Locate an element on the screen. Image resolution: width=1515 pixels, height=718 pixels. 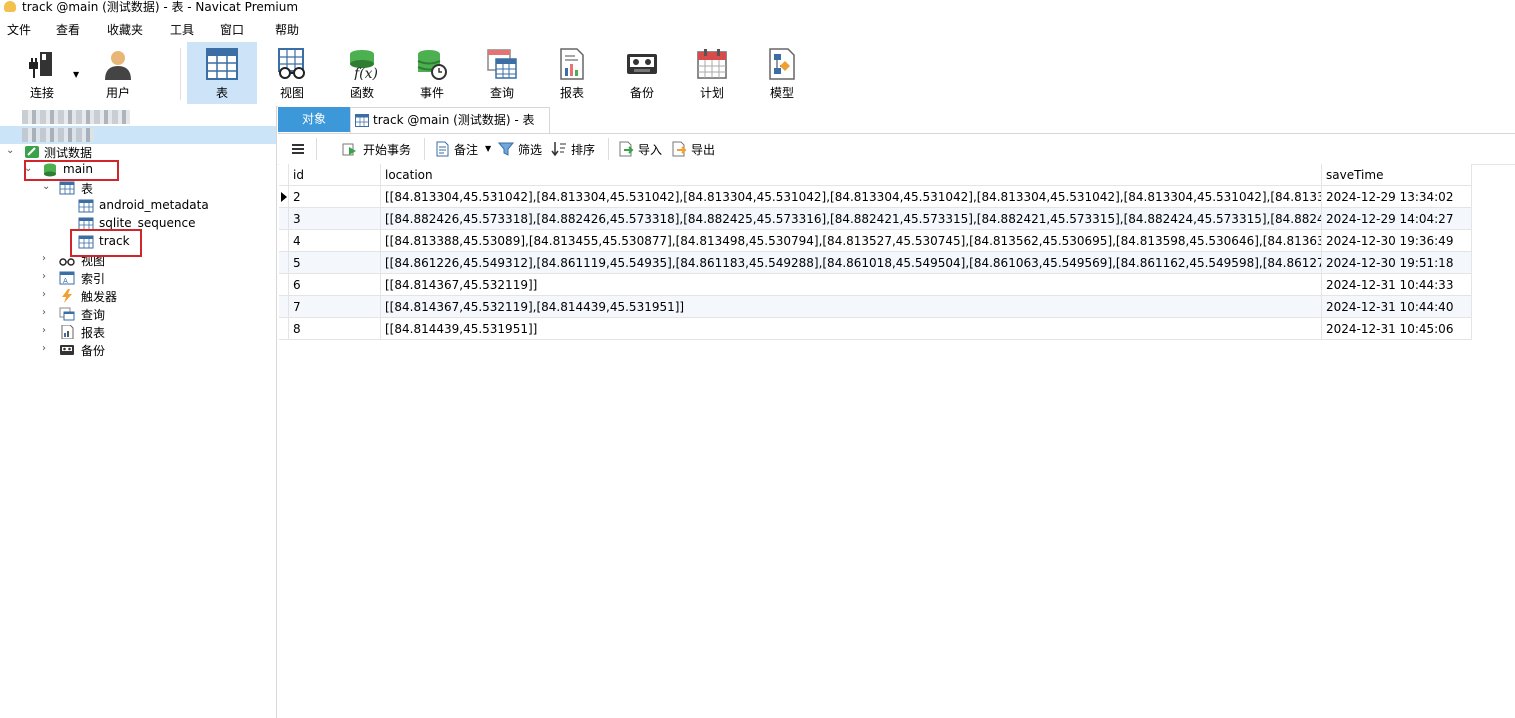
menu-help: 帮助 is located at coordinates (287, 29).